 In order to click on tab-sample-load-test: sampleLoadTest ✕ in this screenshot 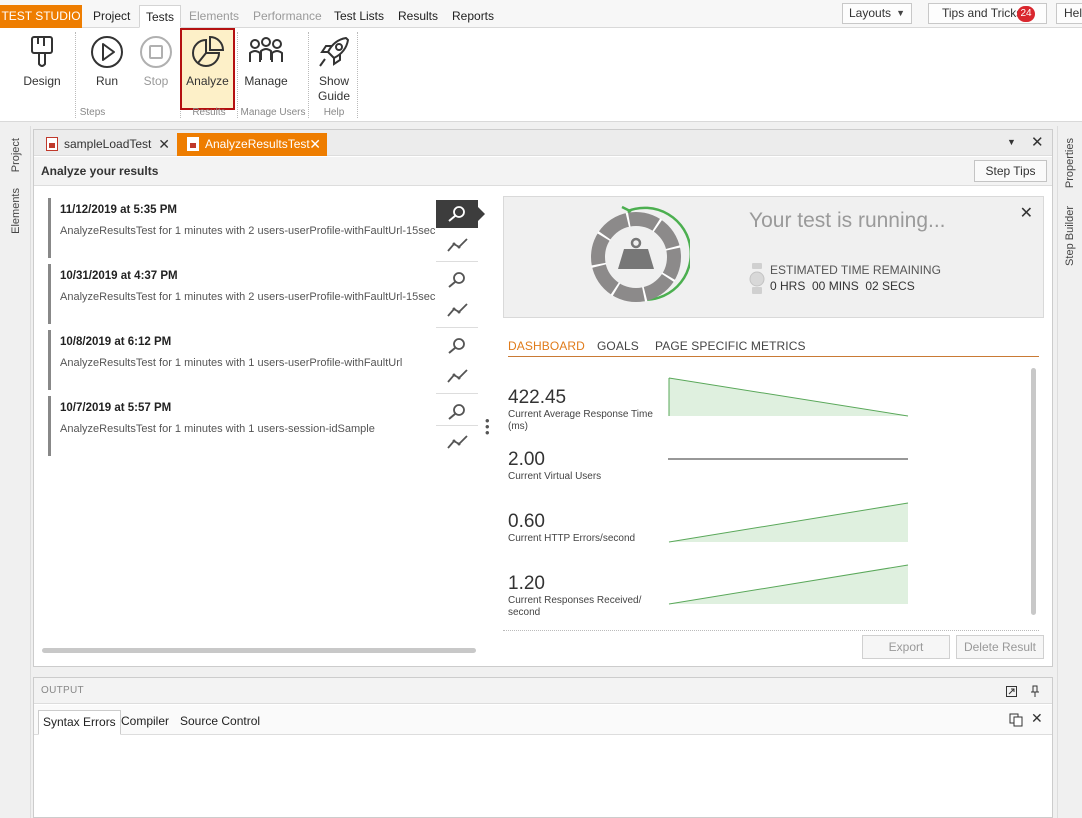, I will do `click(106, 144)`.